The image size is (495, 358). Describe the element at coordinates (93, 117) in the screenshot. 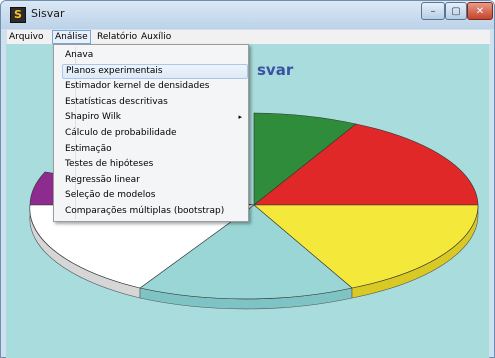

I see `menu-item-label: Shapiro Wilk` at that location.